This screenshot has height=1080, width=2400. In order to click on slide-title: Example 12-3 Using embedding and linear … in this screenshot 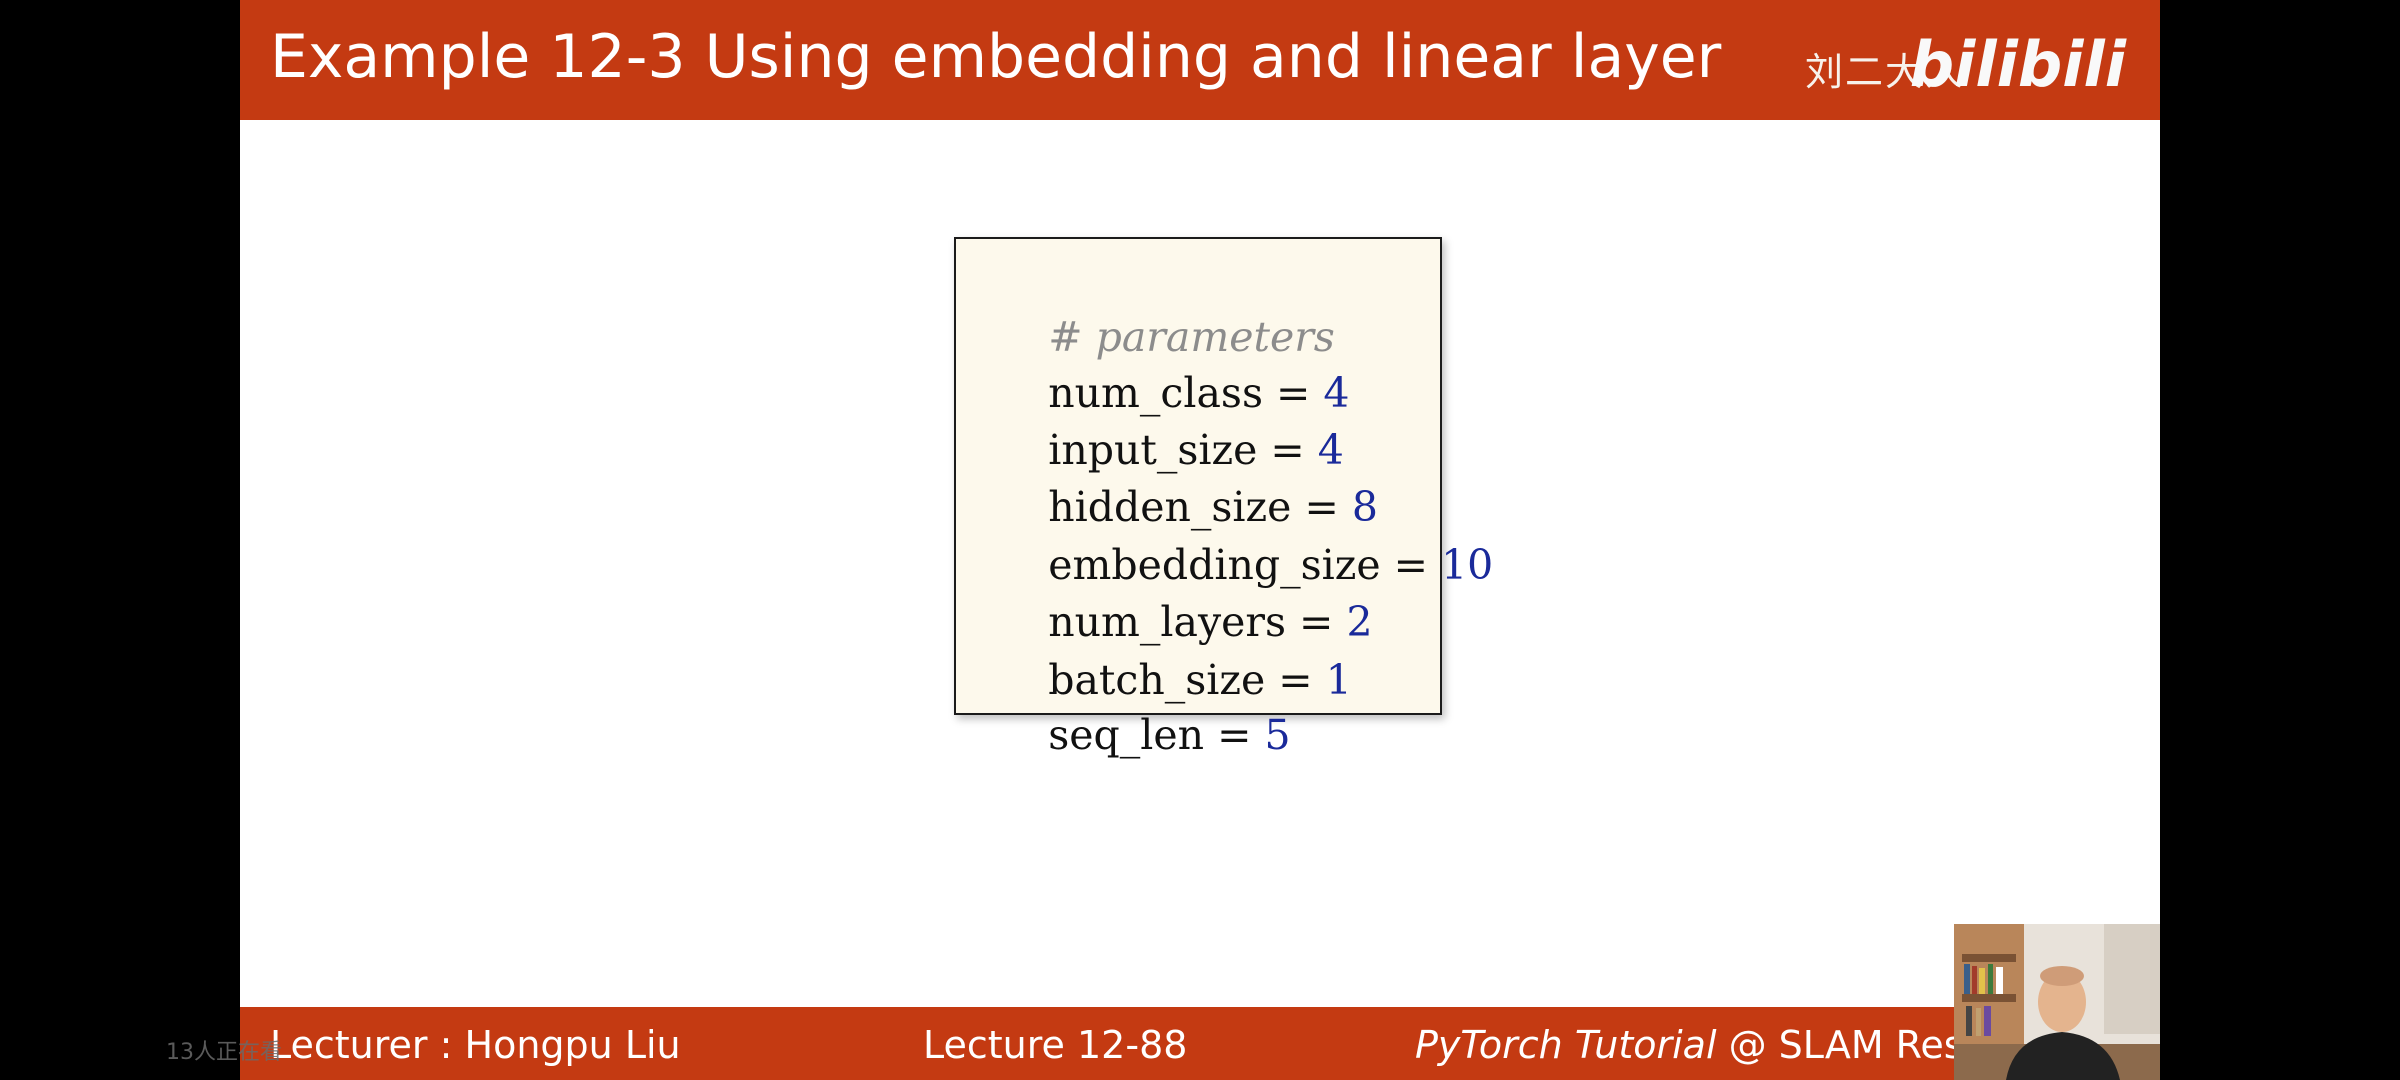, I will do `click(996, 57)`.